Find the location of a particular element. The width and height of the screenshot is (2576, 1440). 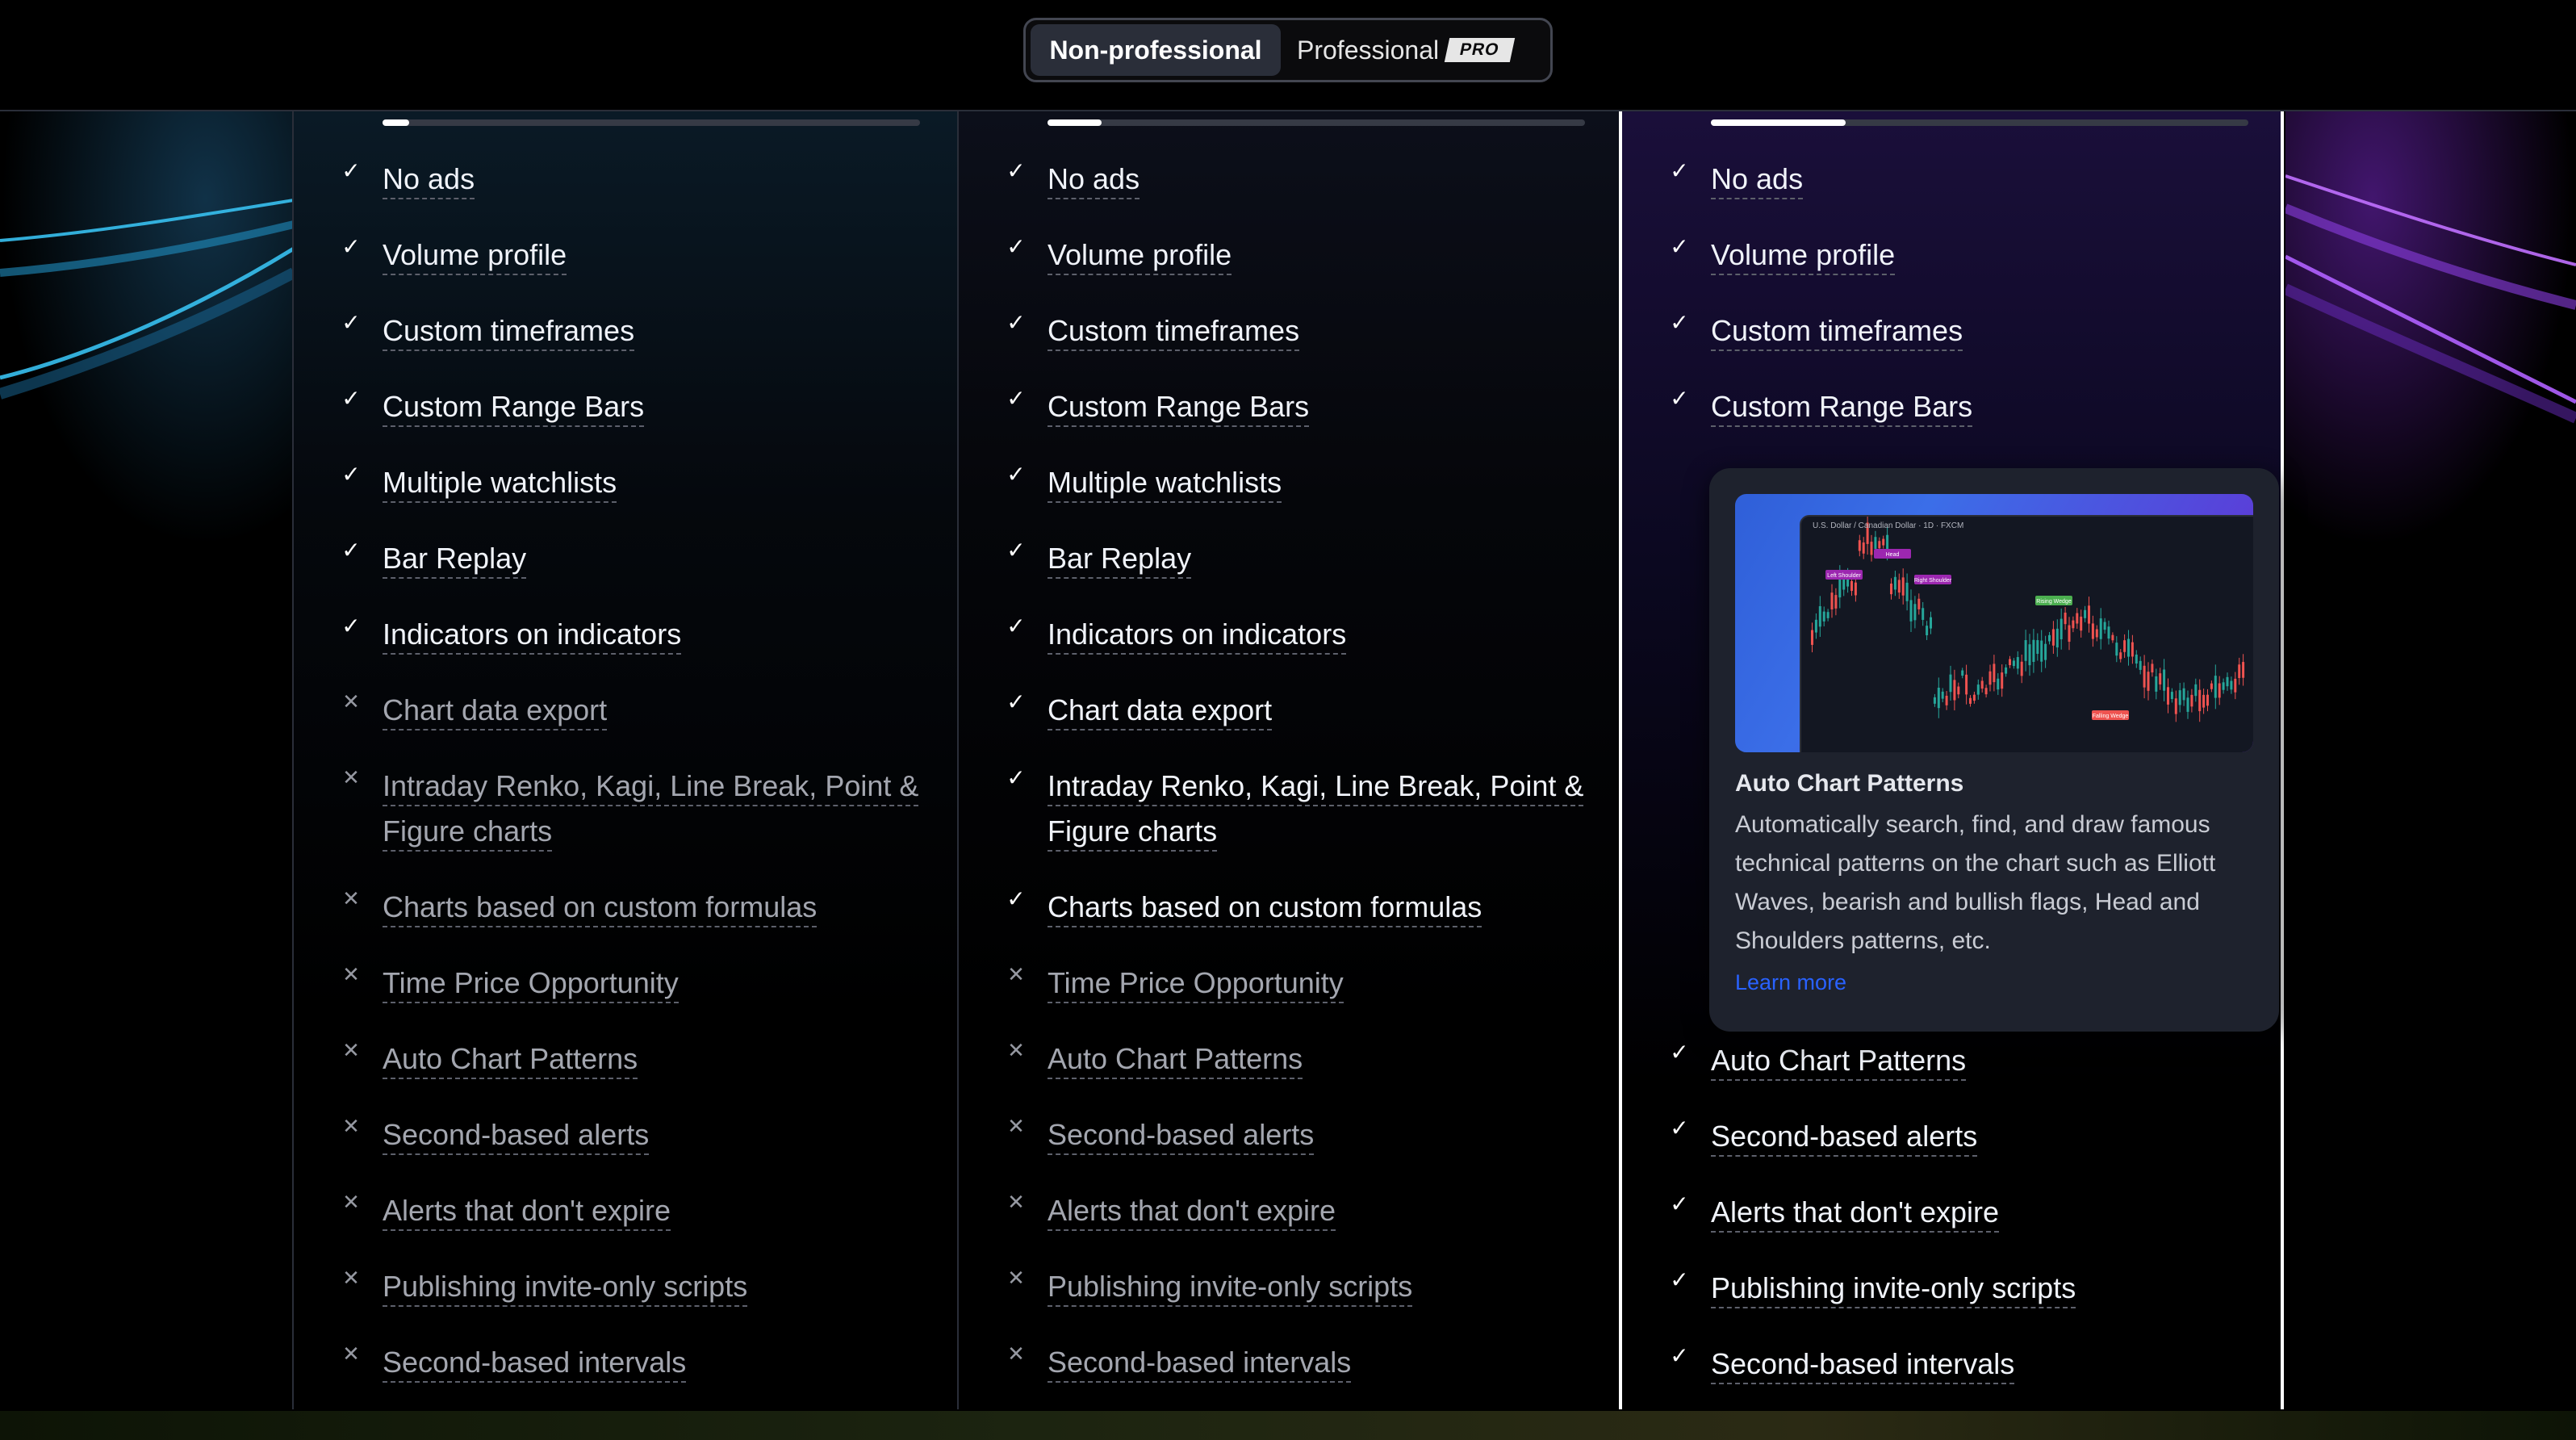

feature-label-text: Bar Replay is located at coordinates (455, 560).